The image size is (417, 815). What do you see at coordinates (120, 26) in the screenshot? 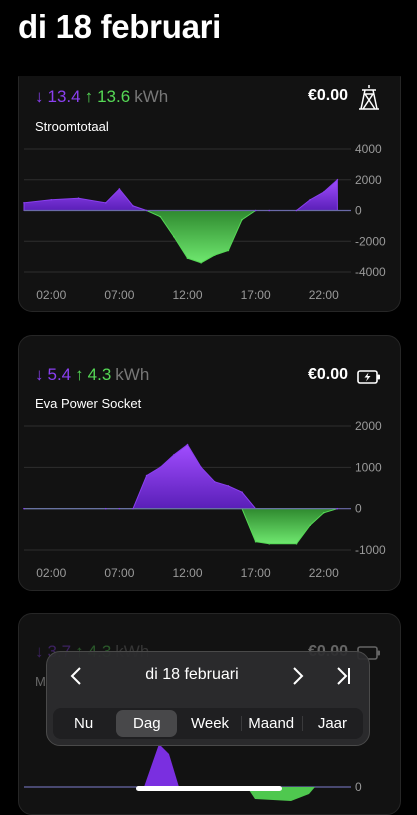
I see `page-title: di 18 februari` at bounding box center [120, 26].